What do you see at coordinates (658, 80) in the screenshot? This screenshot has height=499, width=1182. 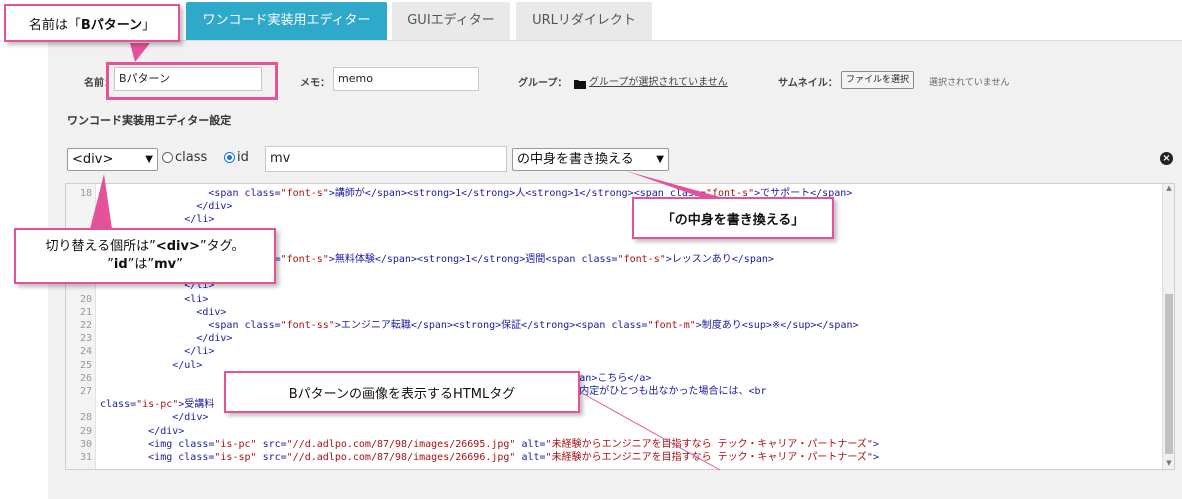 I see `group-link: グループが選択されていません` at bounding box center [658, 80].